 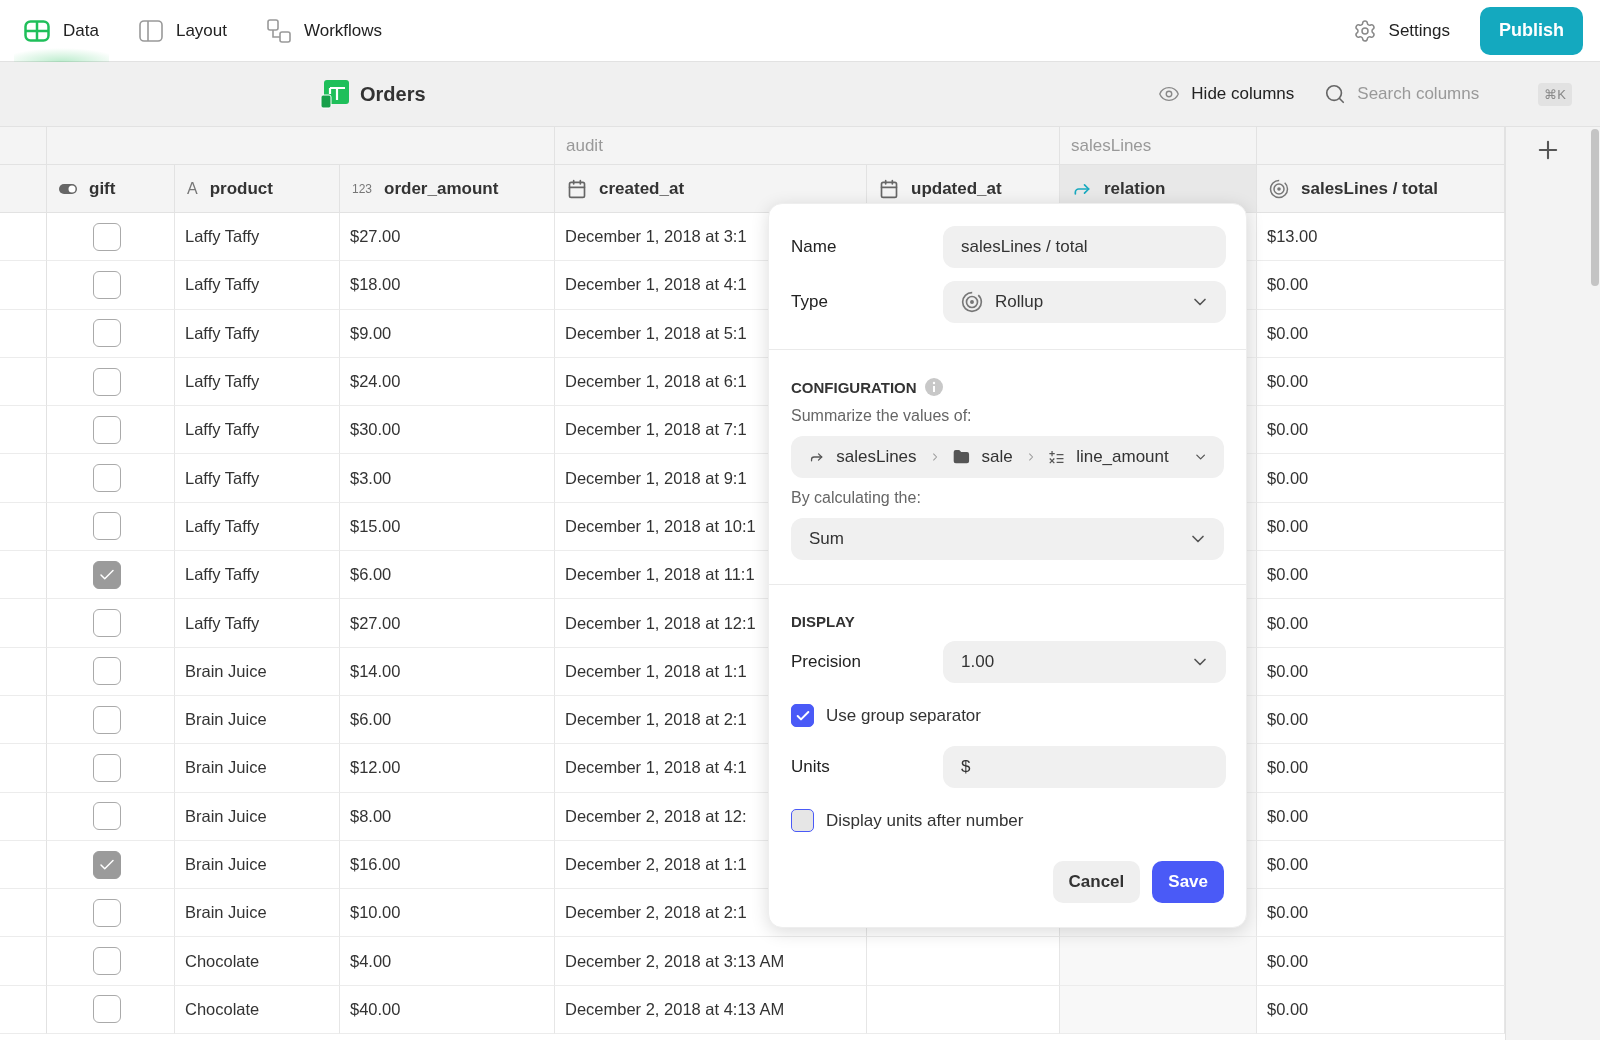 What do you see at coordinates (1595, 207) in the screenshot?
I see `scrollbar-thumb` at bounding box center [1595, 207].